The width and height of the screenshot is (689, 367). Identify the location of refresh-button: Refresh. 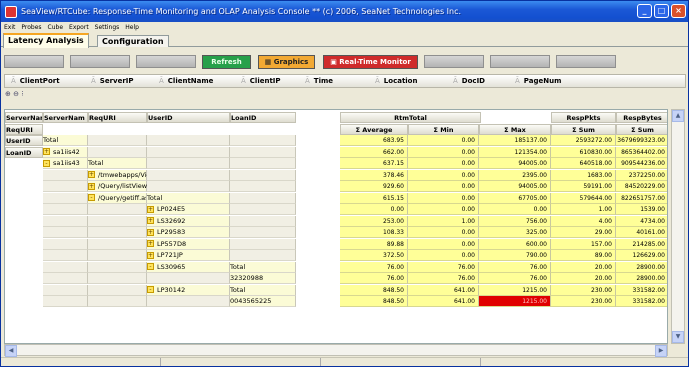
(226, 62).